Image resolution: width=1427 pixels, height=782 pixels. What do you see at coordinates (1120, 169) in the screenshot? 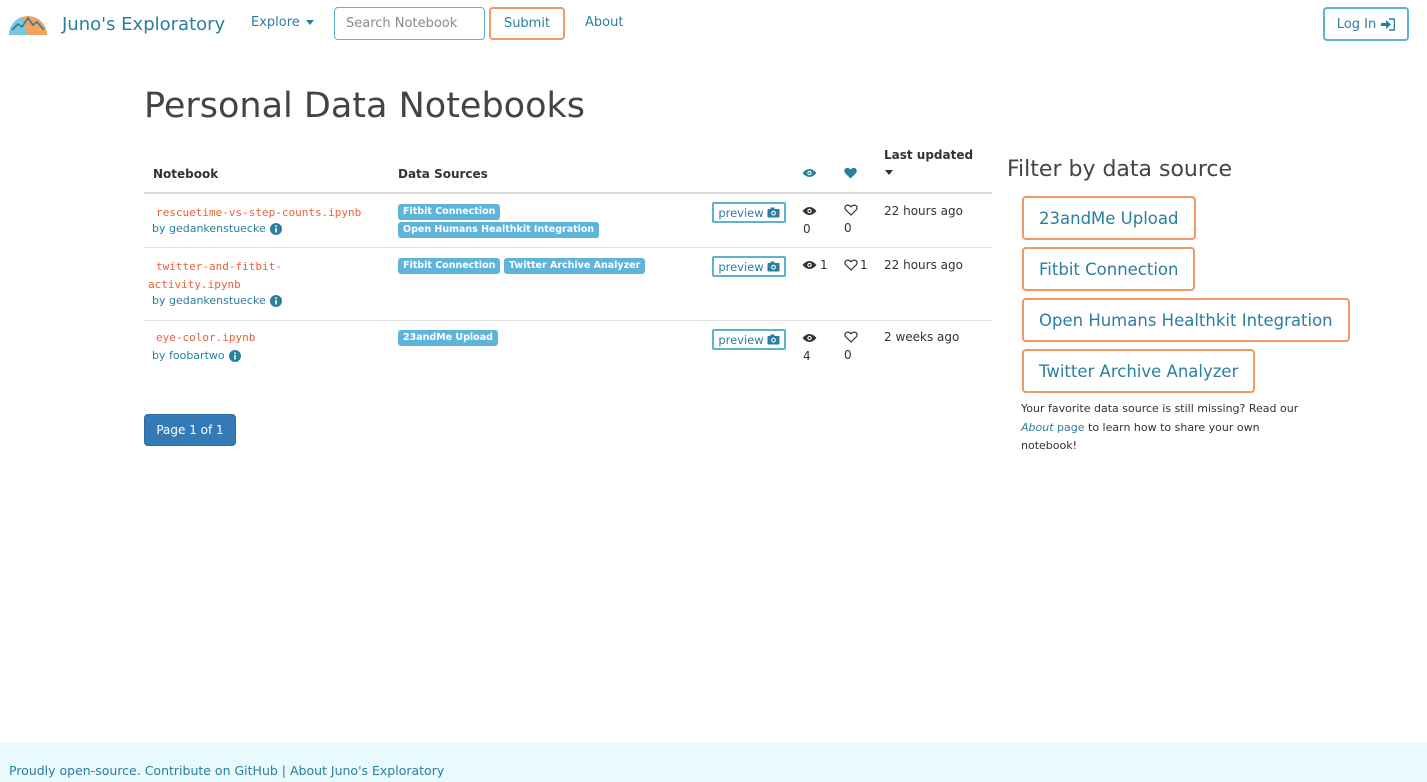
I see `filter-title: Filter by data source` at bounding box center [1120, 169].